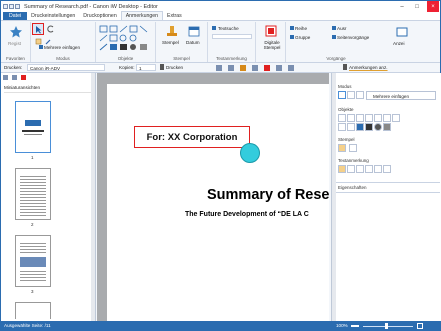  Describe the element at coordinates (345, 86) in the screenshot. I see `section-mode: Modus` at that location.